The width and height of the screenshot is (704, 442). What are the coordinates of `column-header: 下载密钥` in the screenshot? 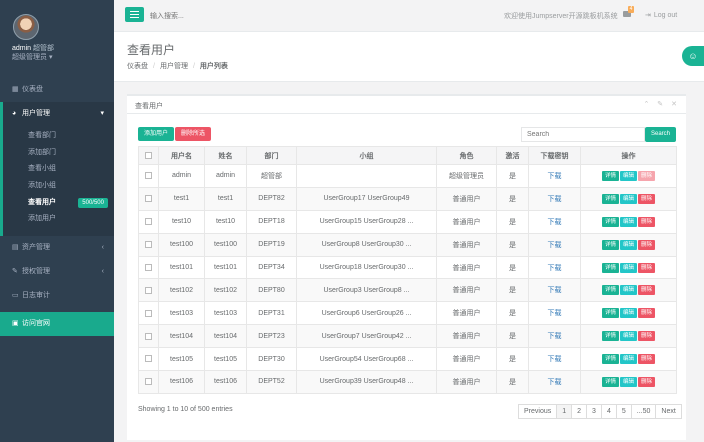 It's located at (554, 155).